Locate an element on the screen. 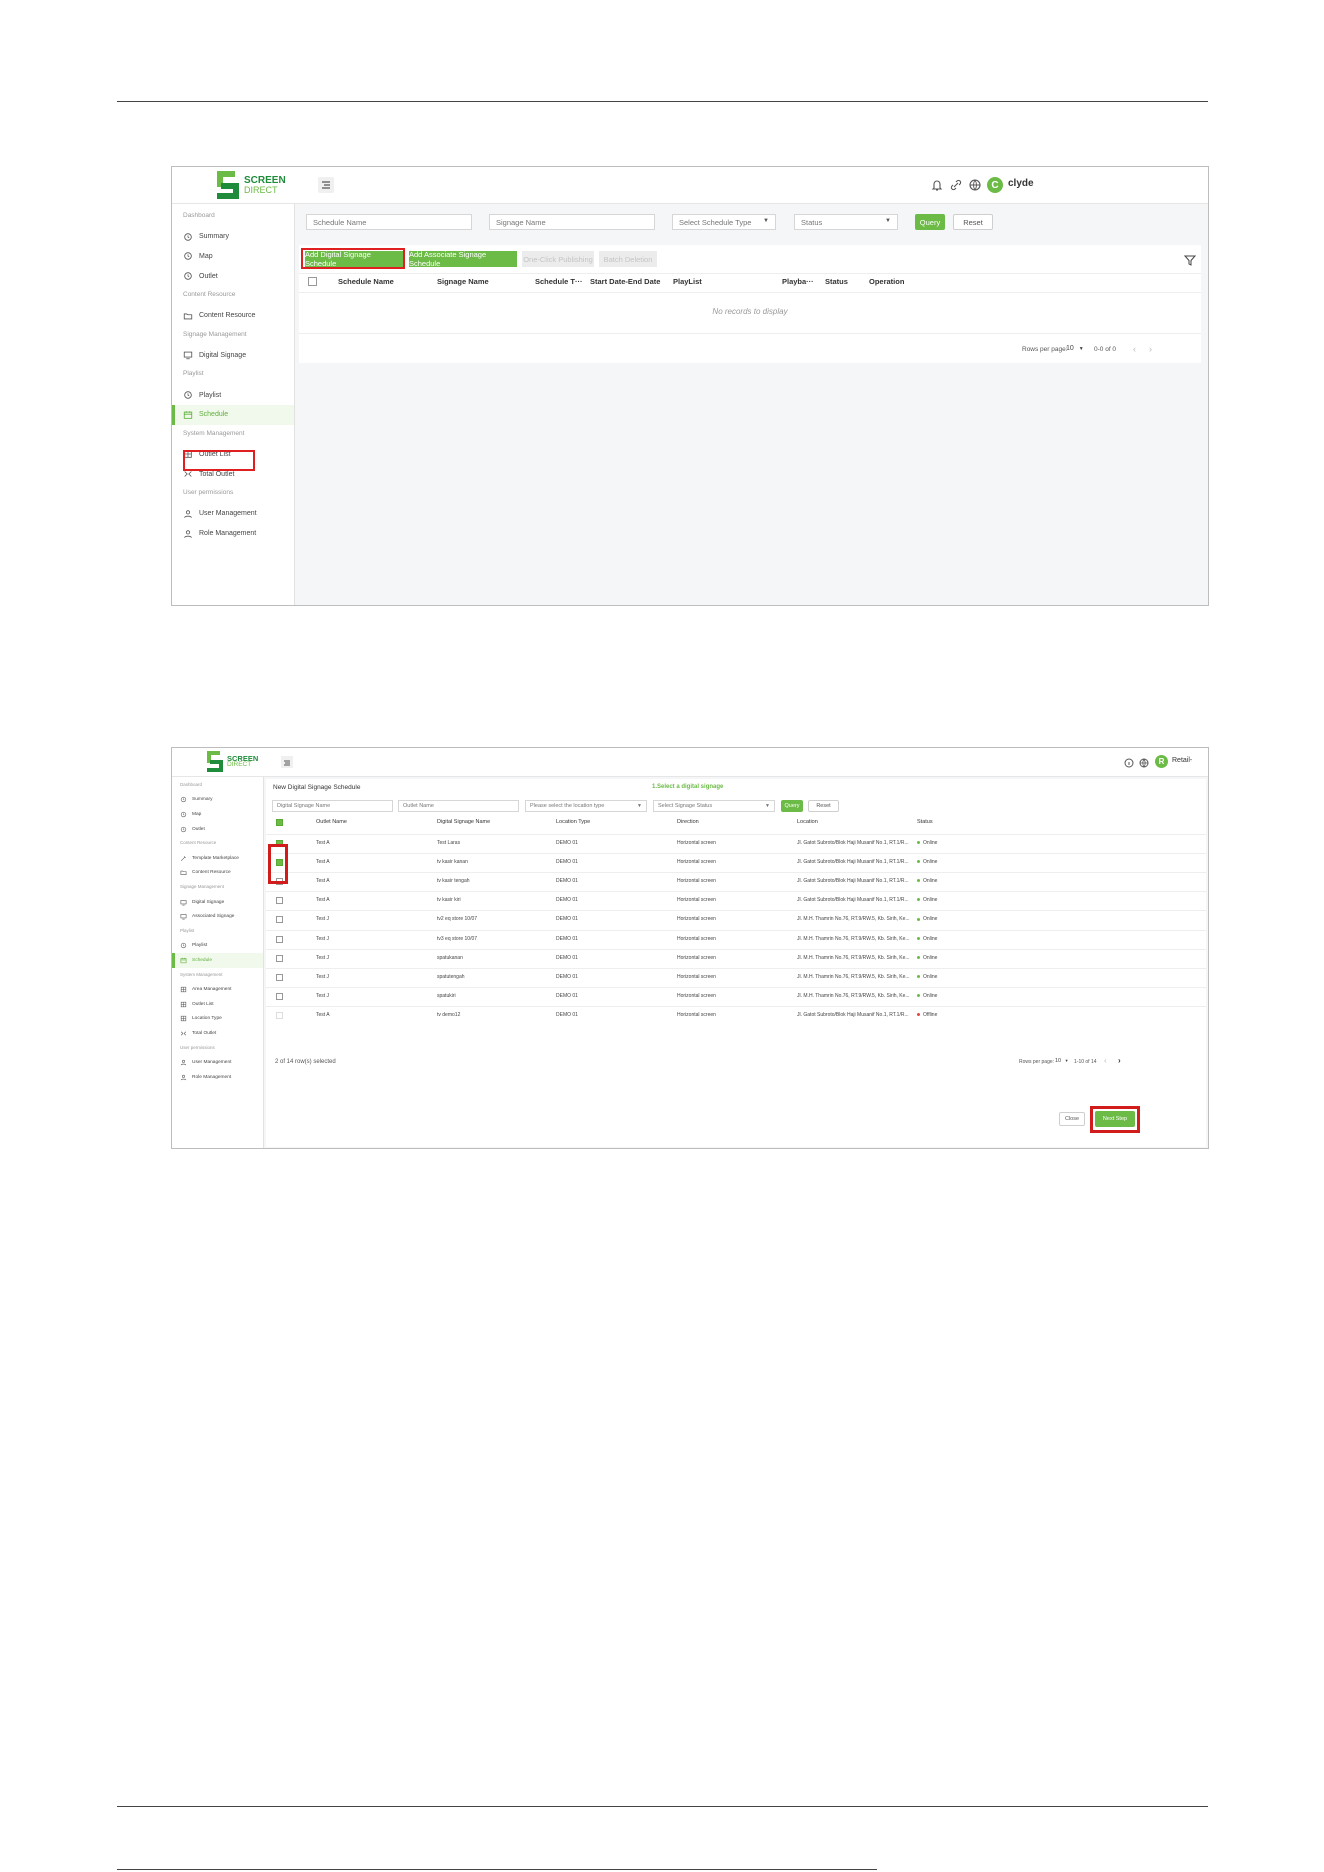 The image size is (1324, 1872). sidebar-item-template-marketplace: Template Marketplace is located at coordinates (217, 858).